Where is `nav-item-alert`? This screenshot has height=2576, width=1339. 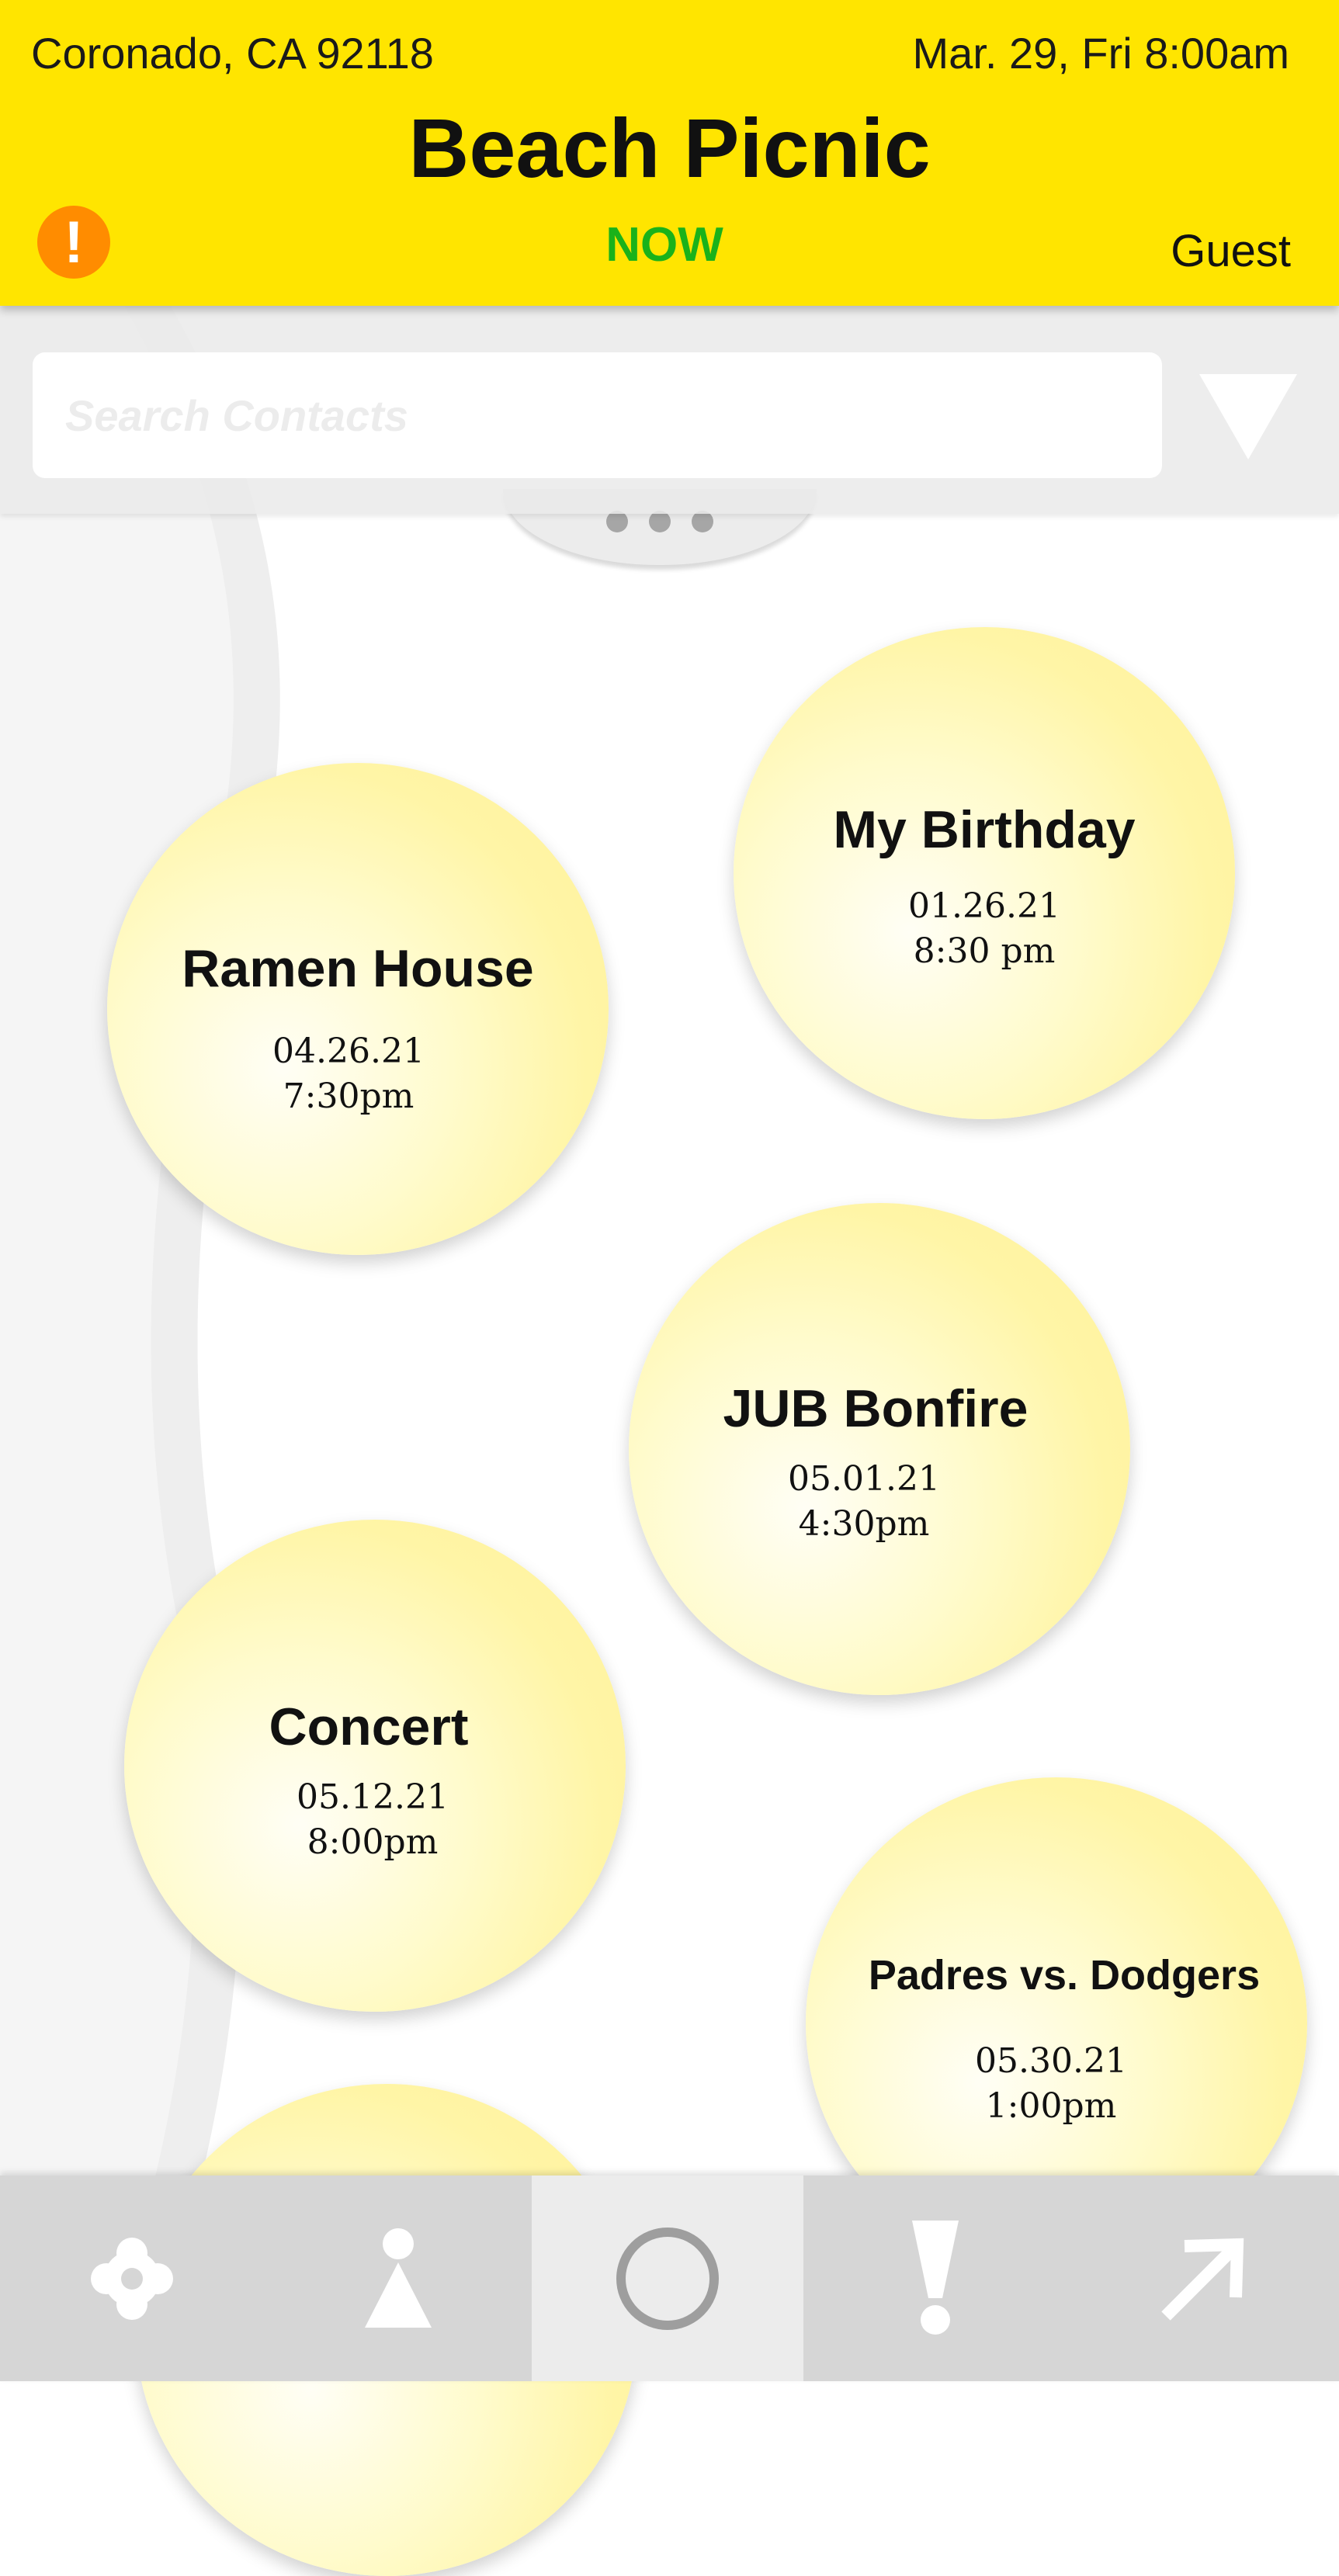
nav-item-alert is located at coordinates (935, 2278).